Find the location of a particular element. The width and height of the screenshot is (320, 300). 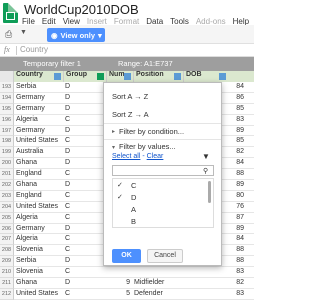

cell-num: 5 is located at coordinates (119, 294).